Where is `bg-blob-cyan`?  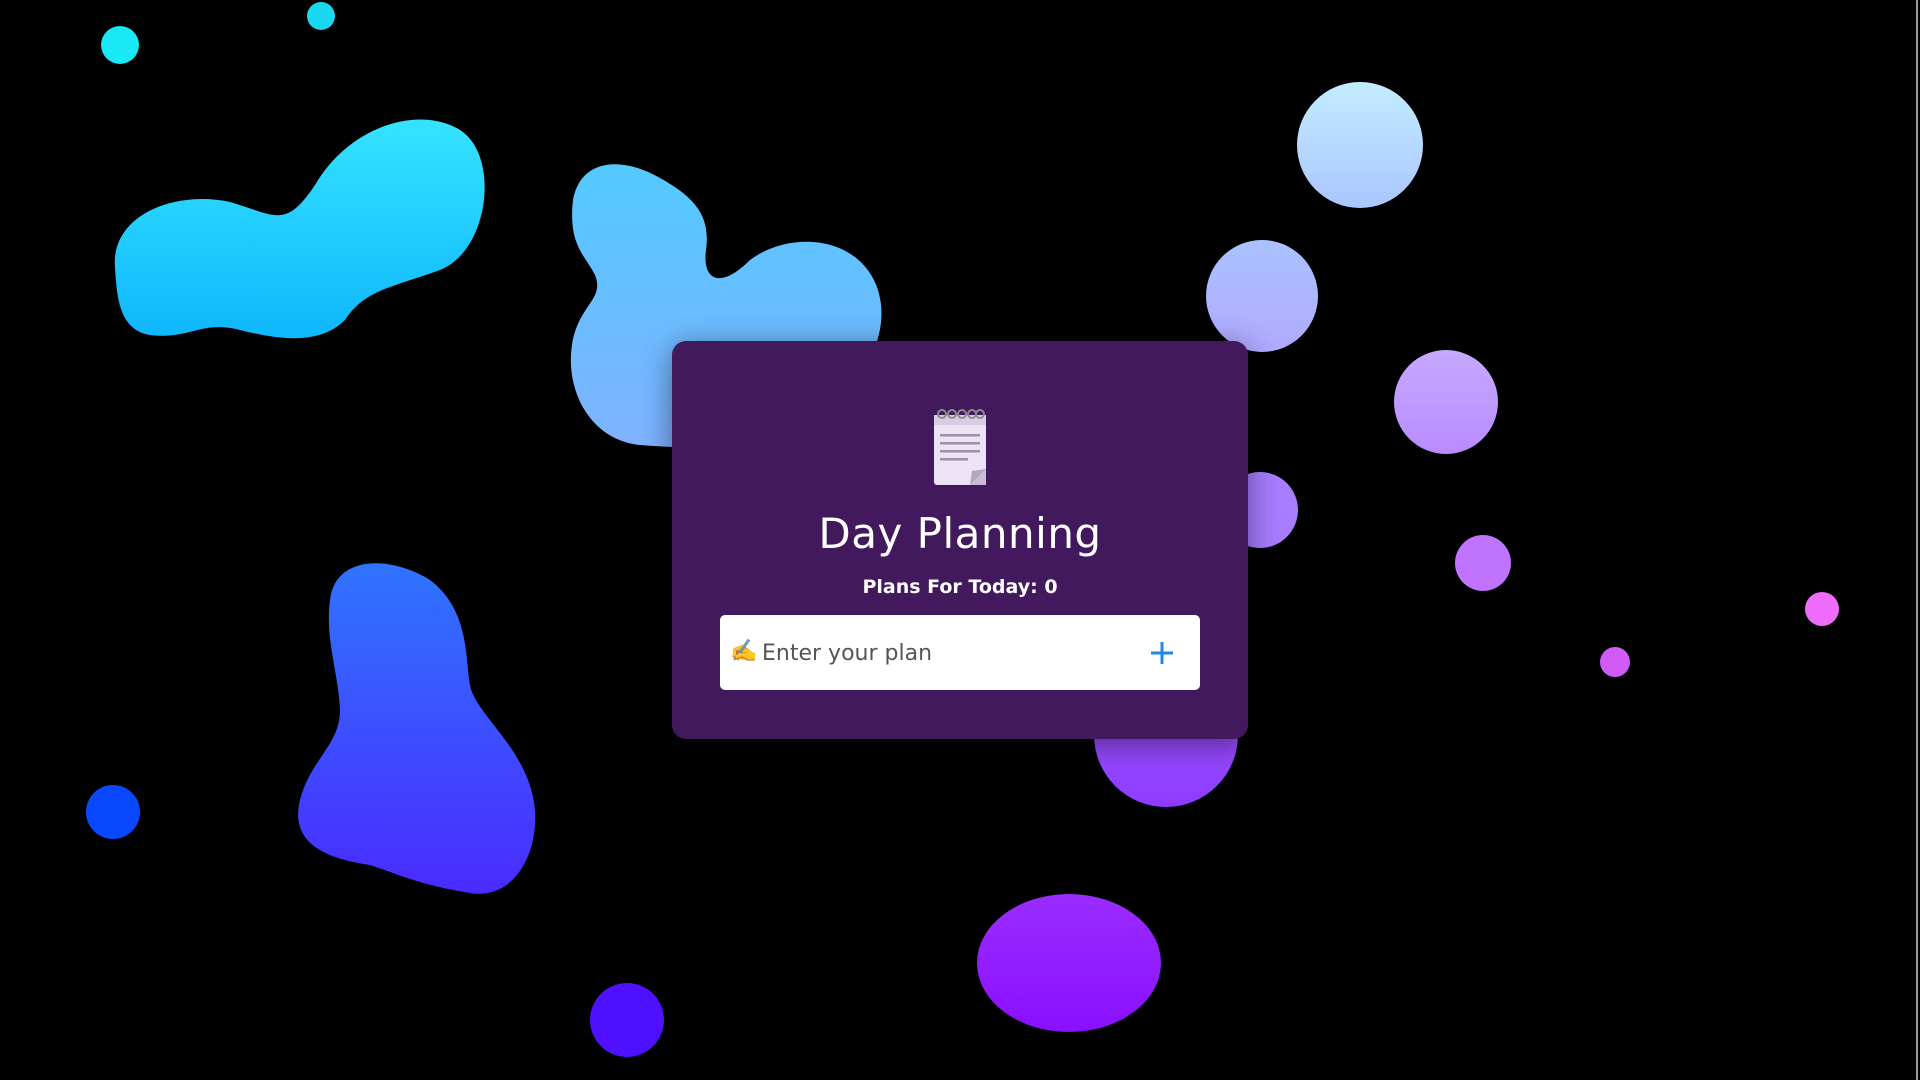 bg-blob-cyan is located at coordinates (299, 229).